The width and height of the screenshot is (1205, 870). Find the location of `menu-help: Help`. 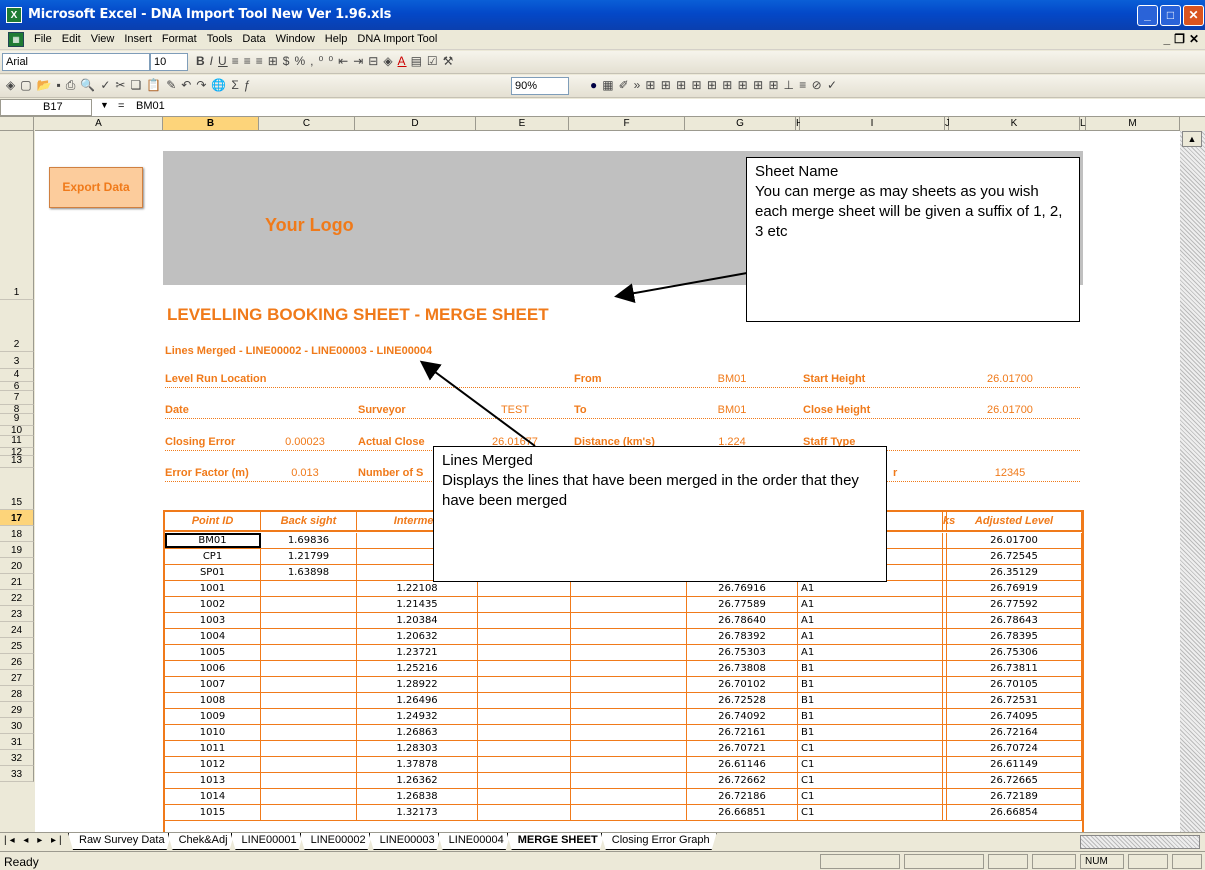

menu-help: Help is located at coordinates (336, 39).